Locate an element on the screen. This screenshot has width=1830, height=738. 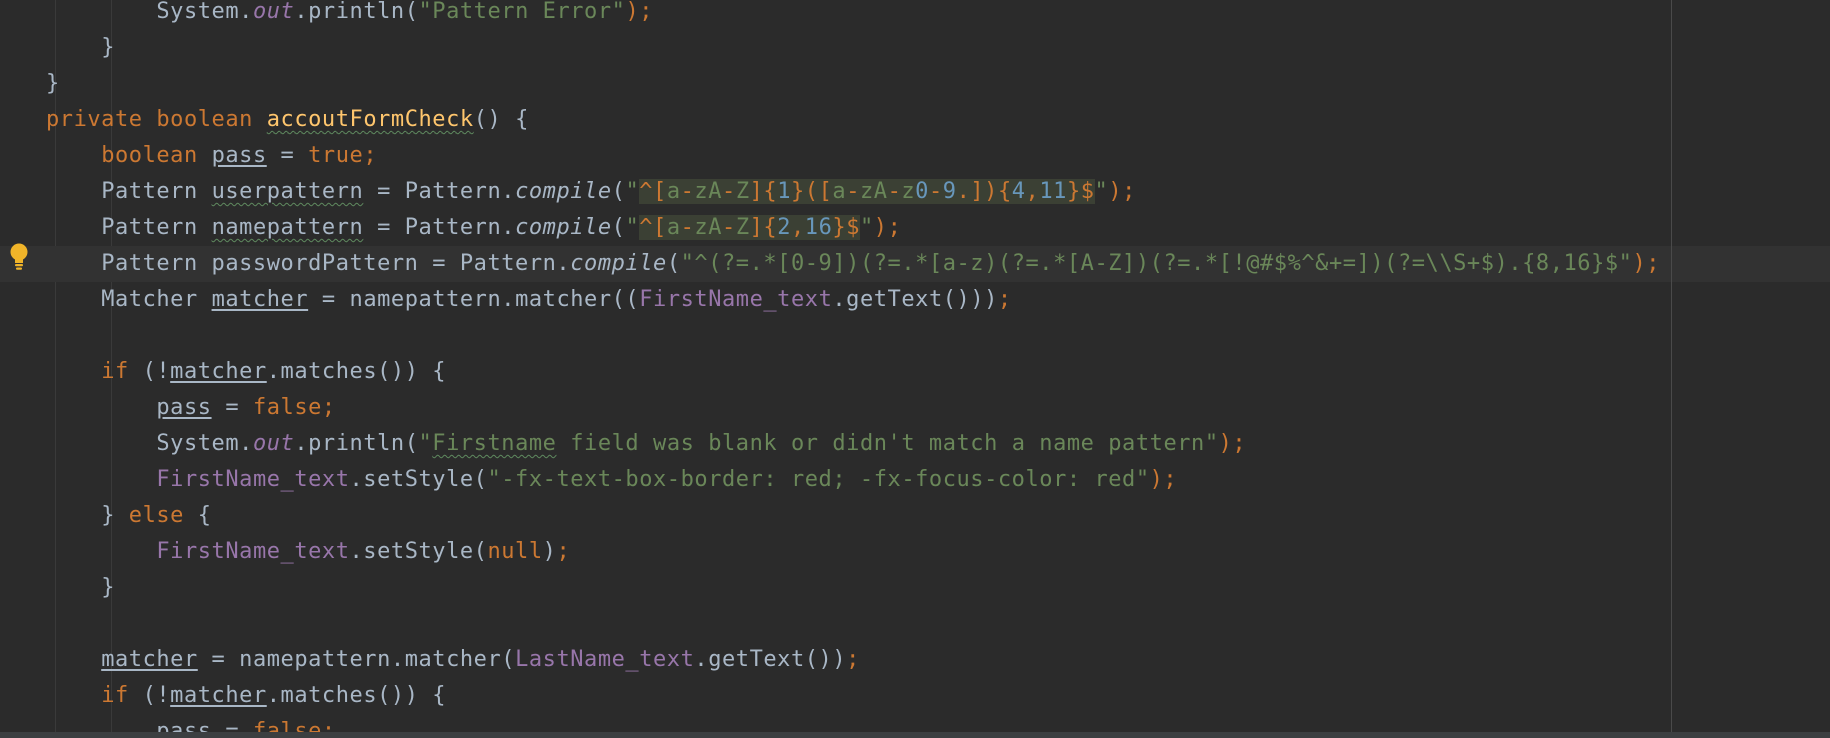
right-margin-line is located at coordinates (1671, 369).